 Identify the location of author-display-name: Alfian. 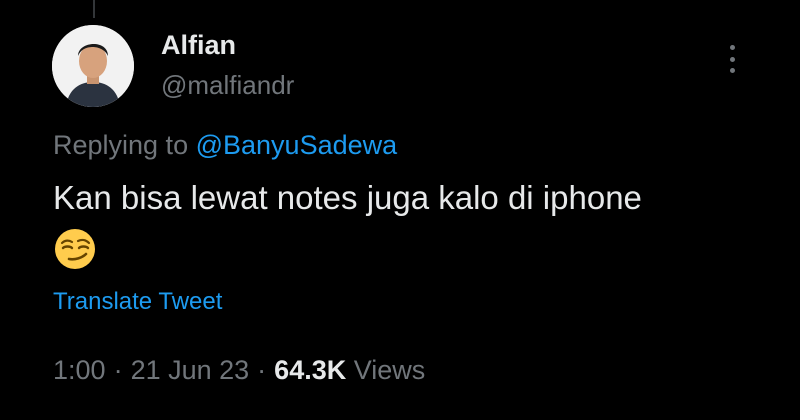
(198, 45).